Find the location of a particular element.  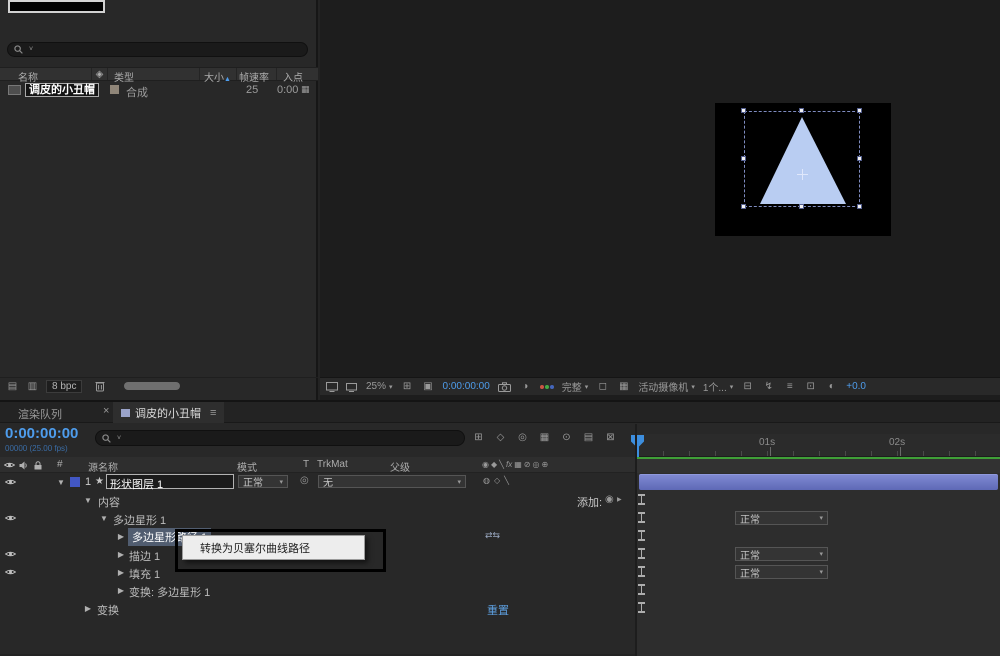

selection-bounds is located at coordinates (802, 159).